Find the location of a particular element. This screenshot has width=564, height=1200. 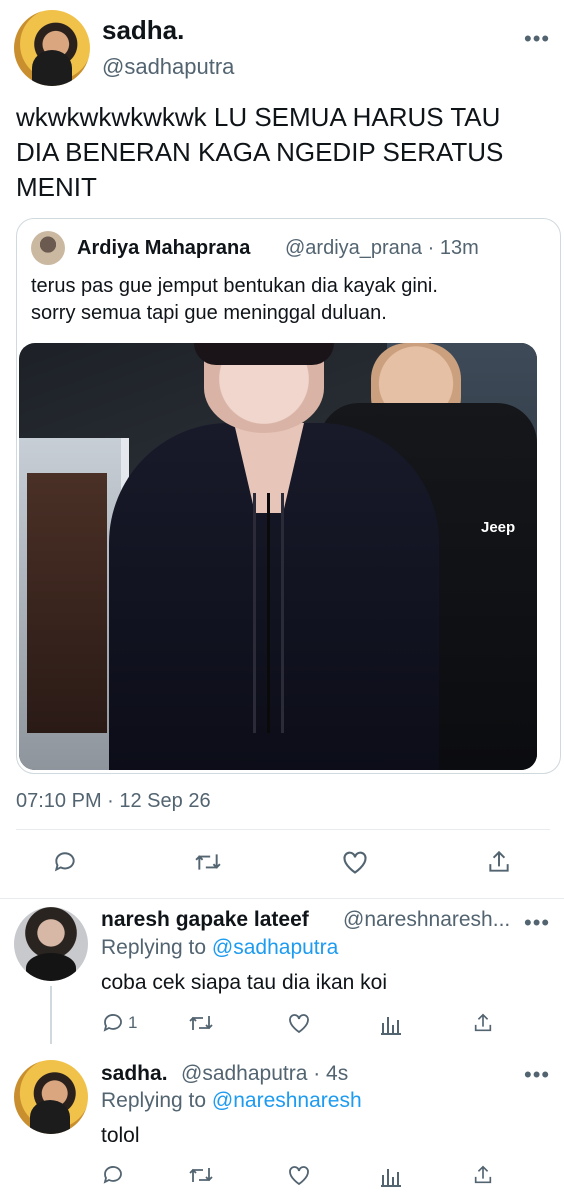

replying-to-link: @nareshnaresh is located at coordinates (287, 1100).